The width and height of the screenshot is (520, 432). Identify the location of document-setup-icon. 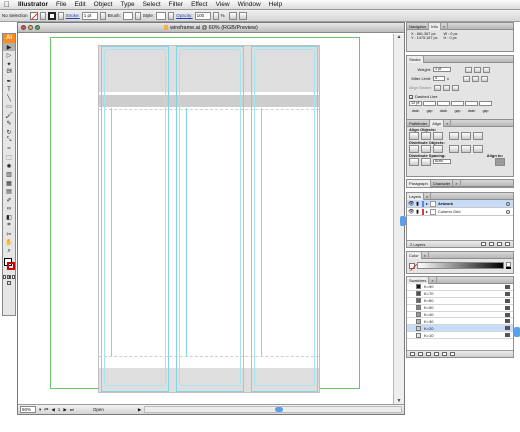
(242, 15).